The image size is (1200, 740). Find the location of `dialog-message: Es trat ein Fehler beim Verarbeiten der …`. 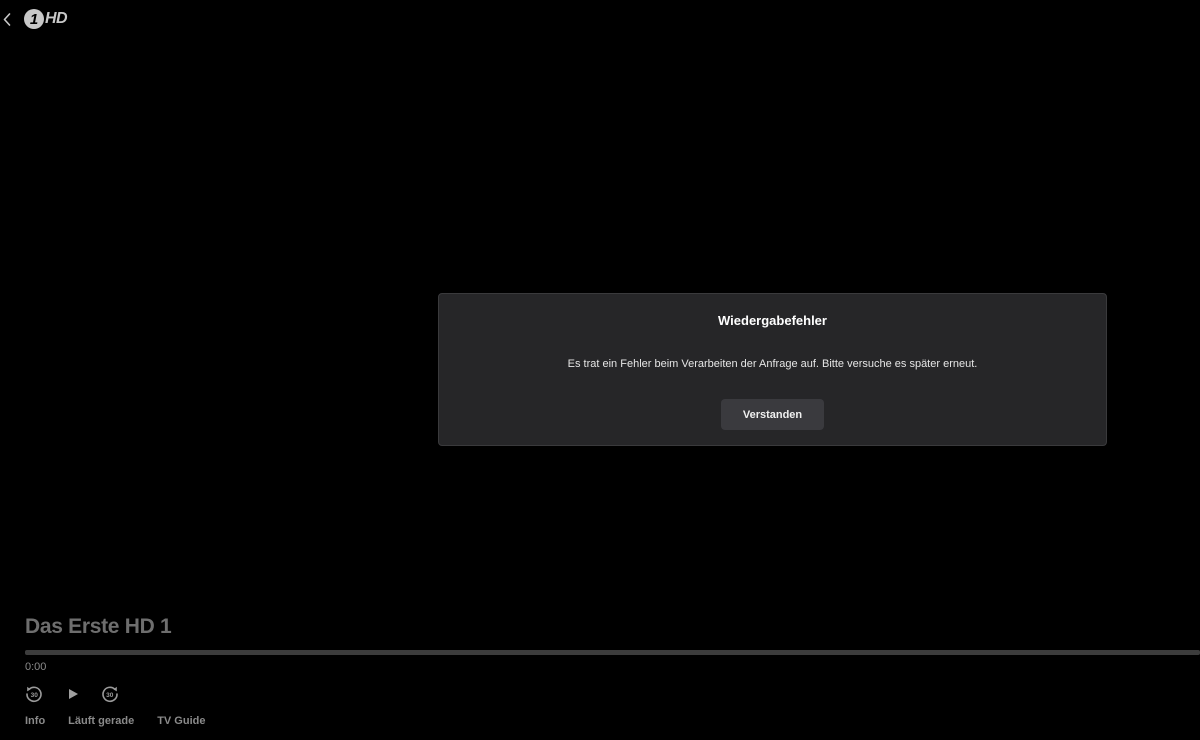

dialog-message: Es trat ein Fehler beim Verarbeiten der … is located at coordinates (772, 364).